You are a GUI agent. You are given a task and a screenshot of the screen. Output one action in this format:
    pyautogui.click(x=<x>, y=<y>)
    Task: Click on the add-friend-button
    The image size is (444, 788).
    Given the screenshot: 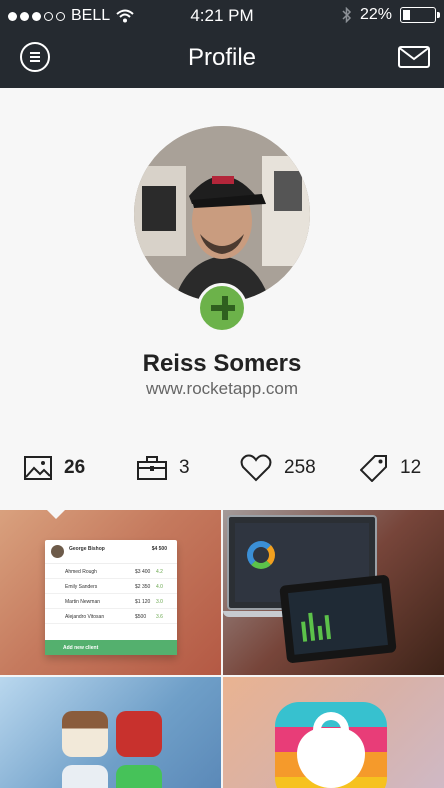 What is the action you would take?
    pyautogui.click(x=222, y=308)
    